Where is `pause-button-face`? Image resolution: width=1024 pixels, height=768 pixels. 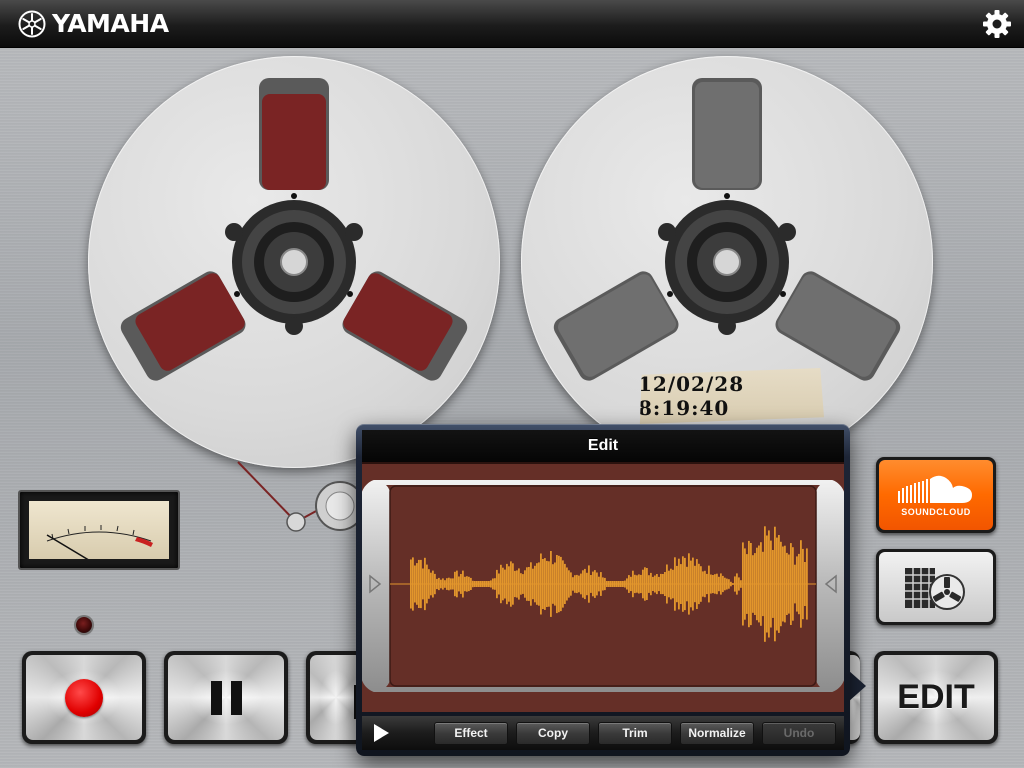
pause-button-face is located at coordinates (226, 697).